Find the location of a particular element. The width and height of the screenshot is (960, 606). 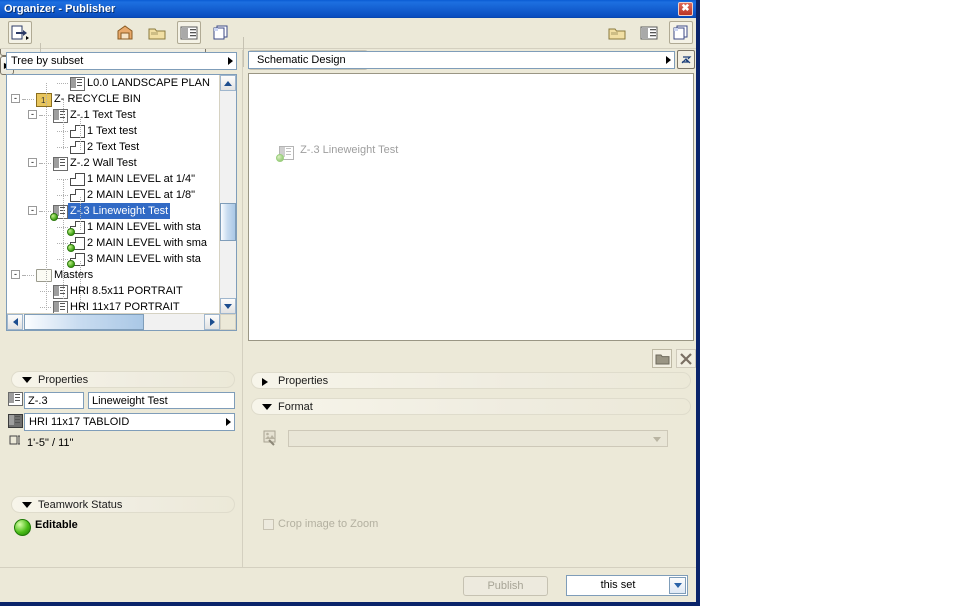

scroll-left-button is located at coordinates (15, 322).